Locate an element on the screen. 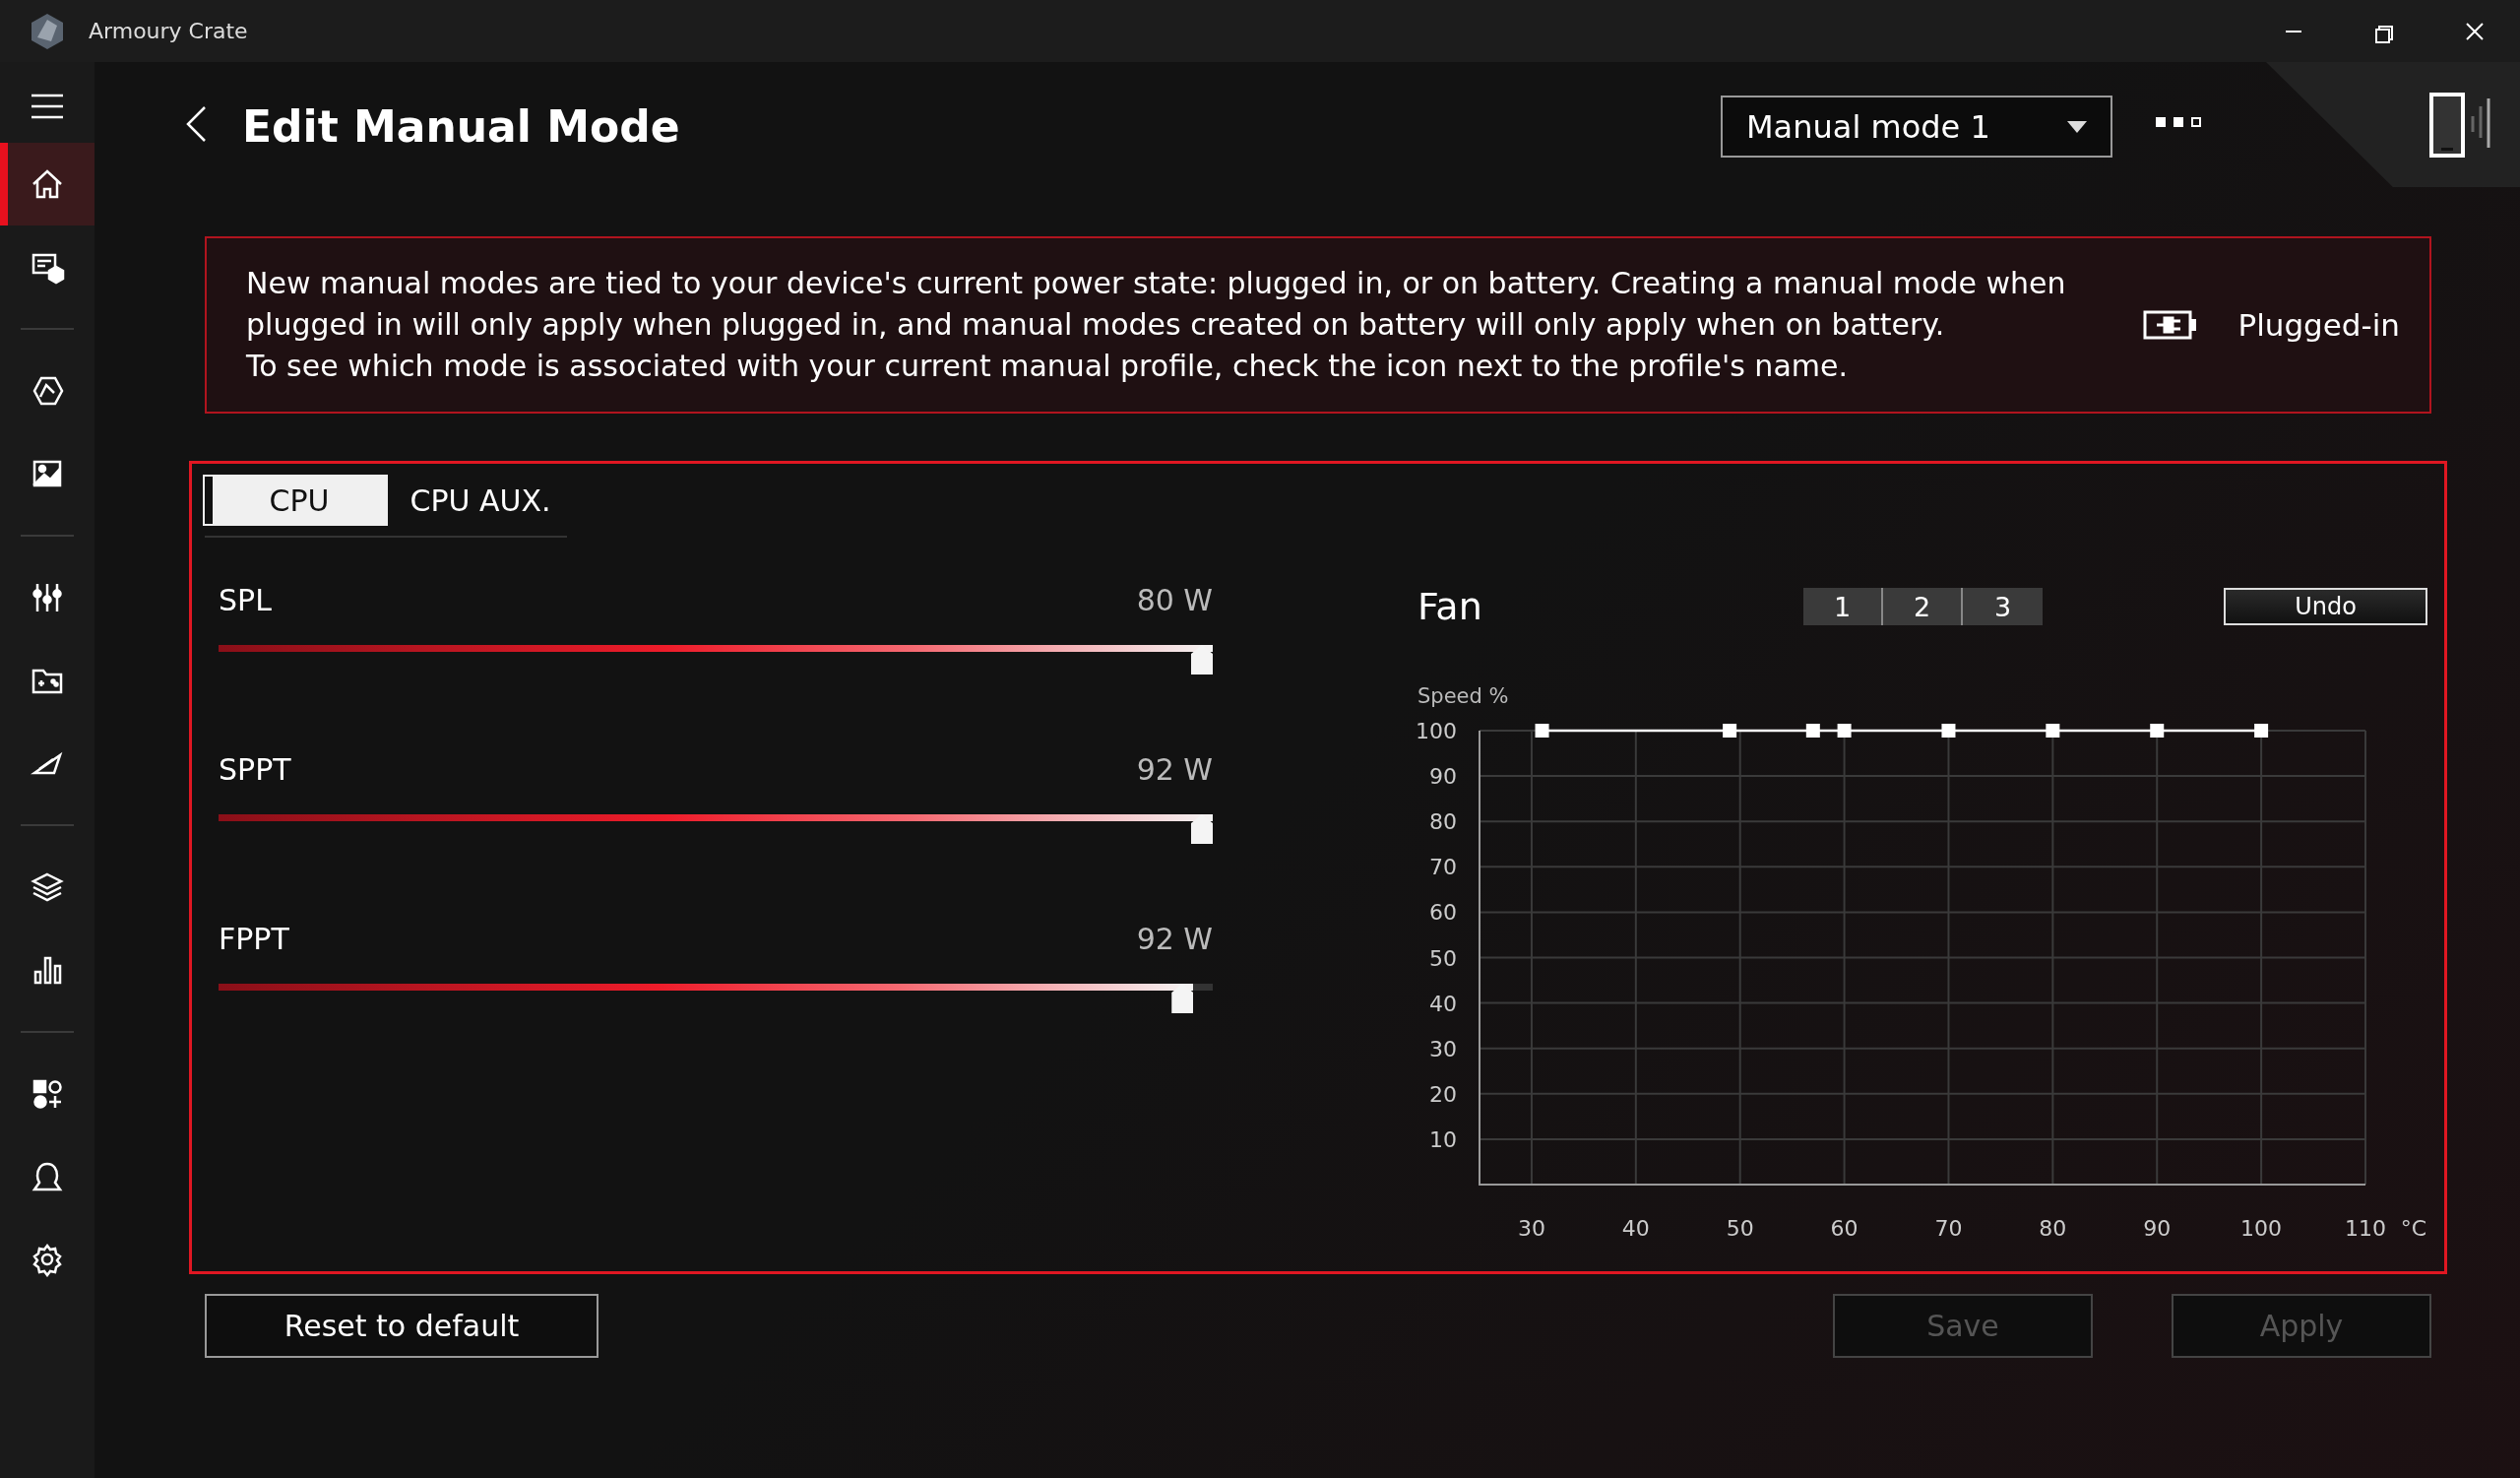 Image resolution: width=2520 pixels, height=1478 pixels. profile-tab: 2 is located at coordinates (1923, 606).